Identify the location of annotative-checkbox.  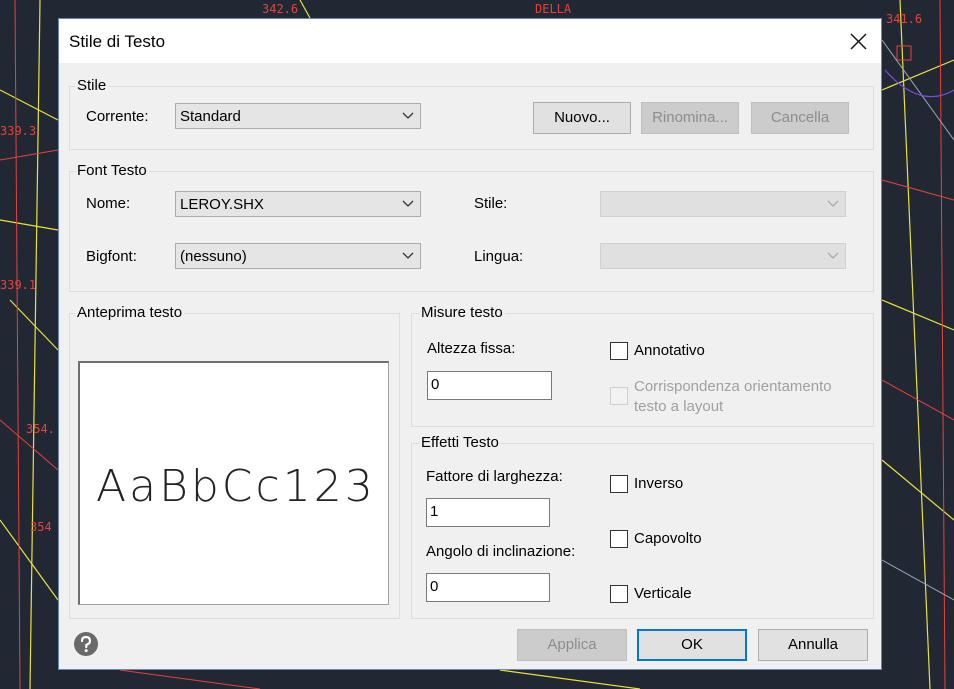
(619, 351).